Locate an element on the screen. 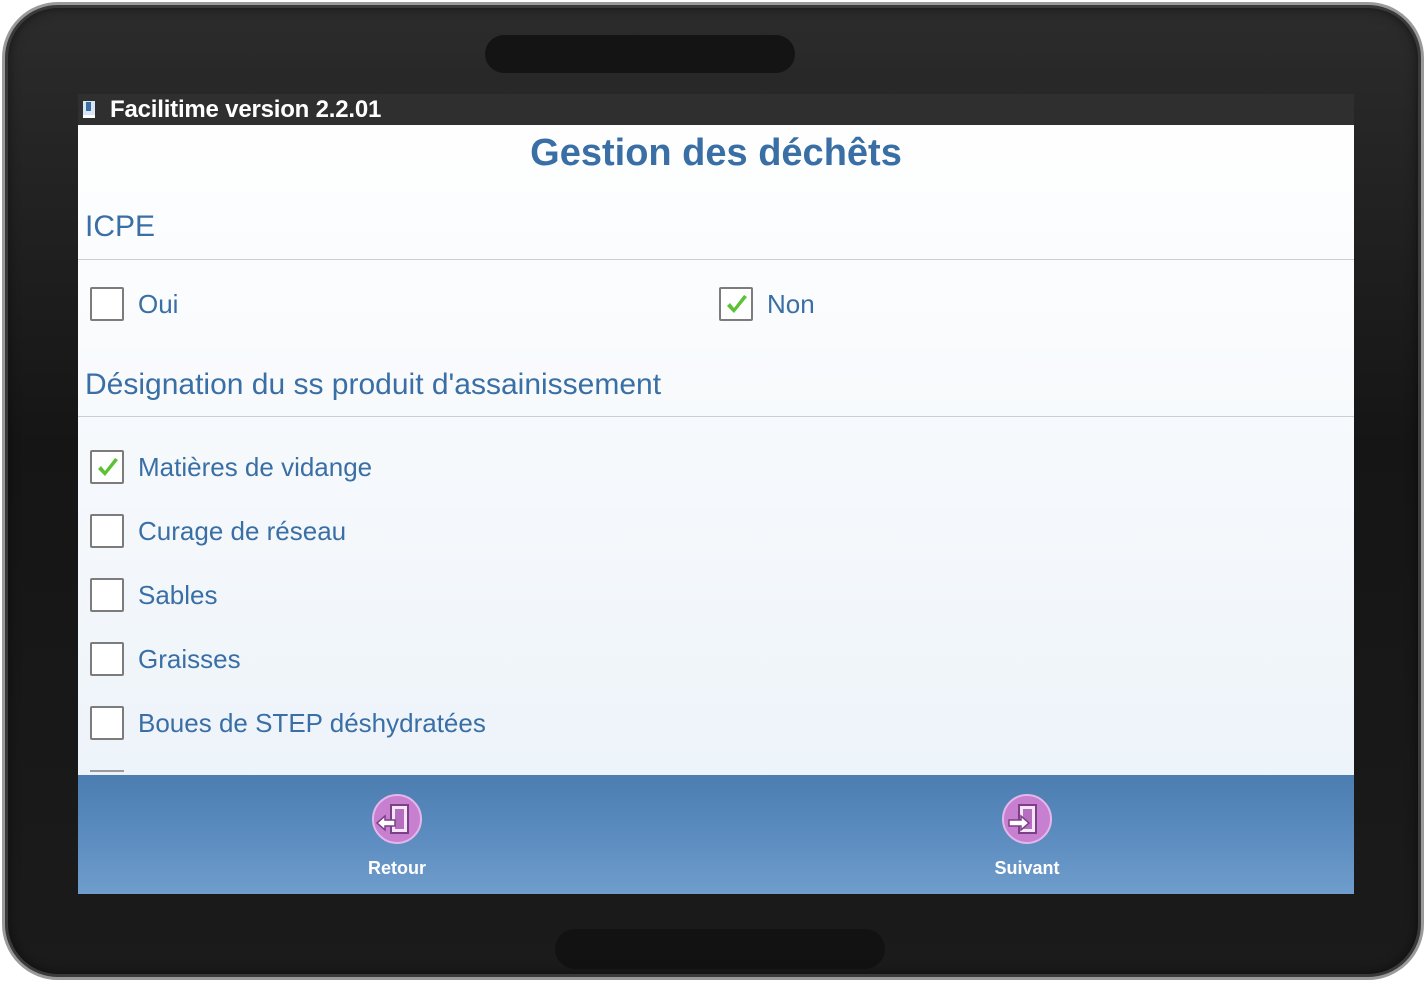  checkbox-label: Sables is located at coordinates (178, 594).